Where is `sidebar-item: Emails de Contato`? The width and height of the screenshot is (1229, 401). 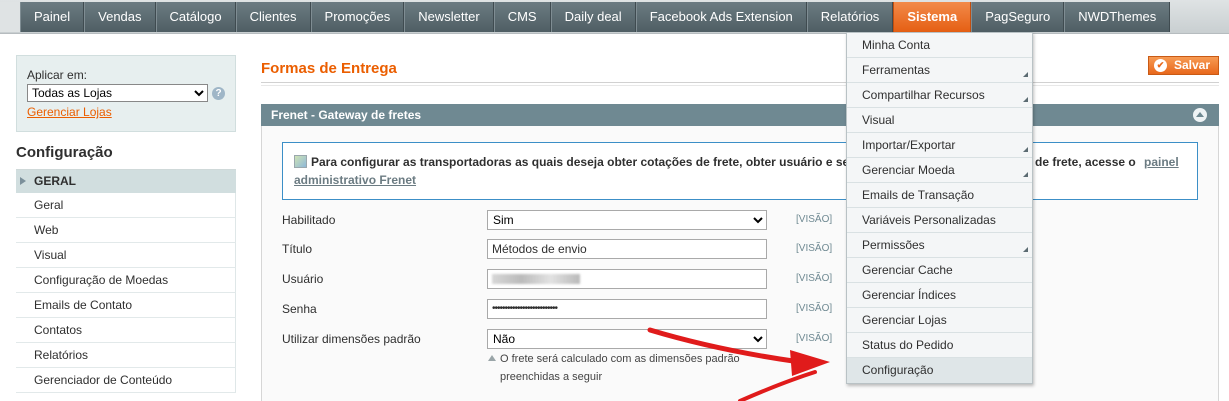 sidebar-item: Emails de Contato is located at coordinates (126, 305).